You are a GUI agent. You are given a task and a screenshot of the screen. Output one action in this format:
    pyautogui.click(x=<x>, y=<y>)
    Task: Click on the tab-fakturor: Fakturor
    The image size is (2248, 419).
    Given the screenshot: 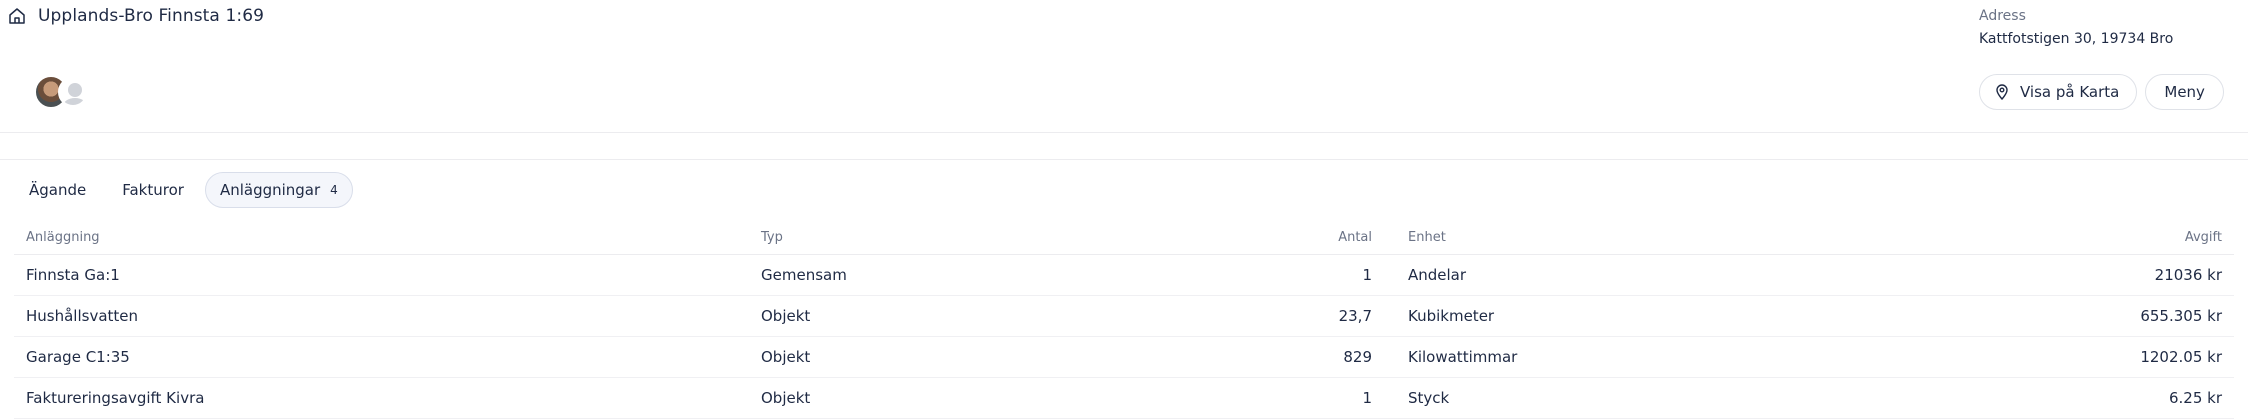 What is the action you would take?
    pyautogui.click(x=153, y=190)
    